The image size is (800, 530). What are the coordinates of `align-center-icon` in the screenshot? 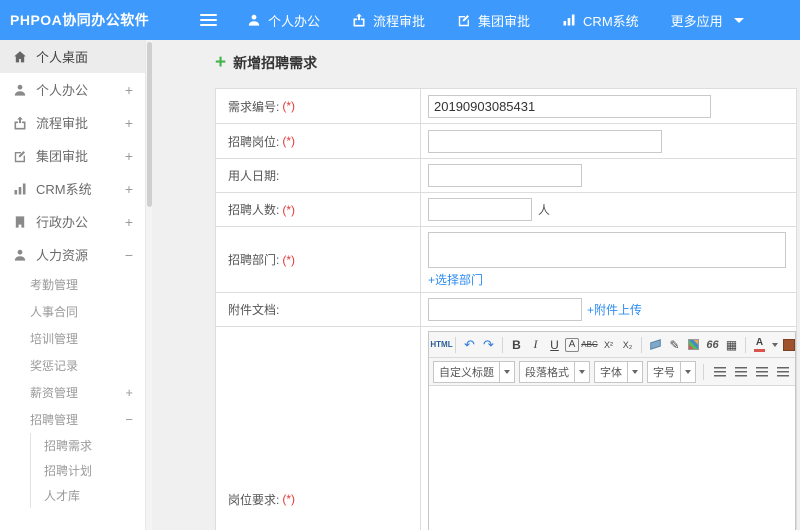 It's located at (740, 371).